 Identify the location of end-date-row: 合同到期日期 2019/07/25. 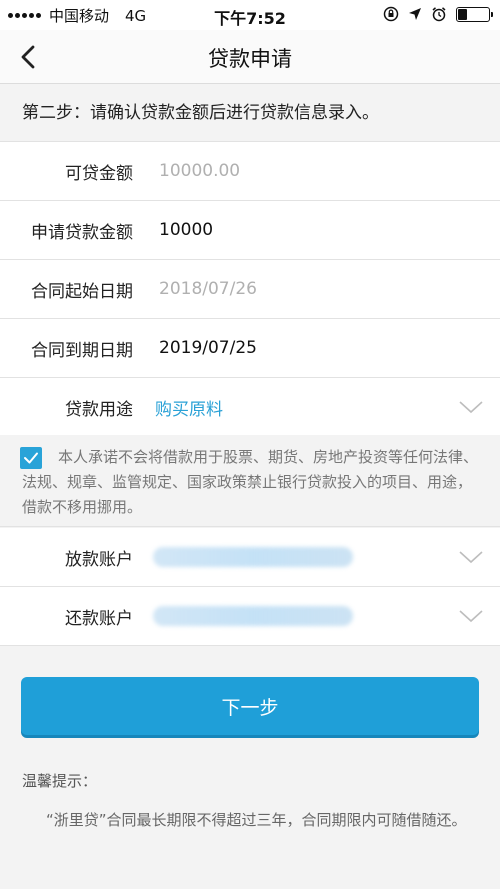
(250, 348).